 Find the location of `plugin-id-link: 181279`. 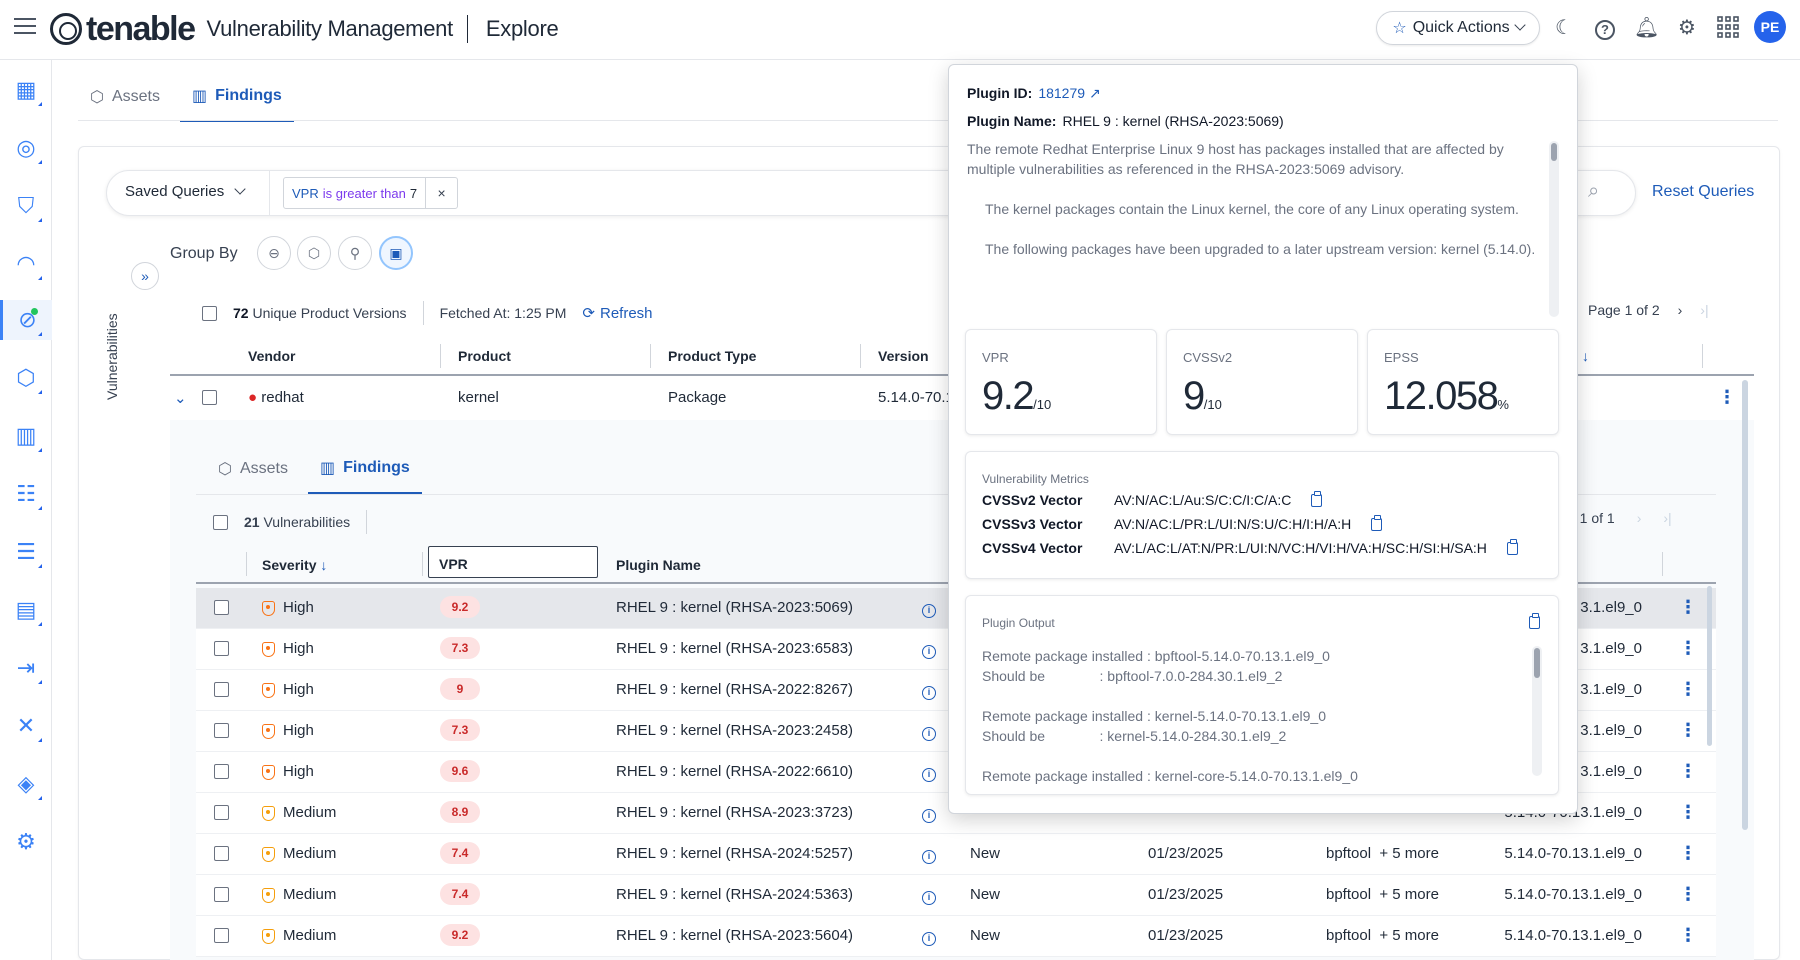

plugin-id-link: 181279 is located at coordinates (1061, 93).